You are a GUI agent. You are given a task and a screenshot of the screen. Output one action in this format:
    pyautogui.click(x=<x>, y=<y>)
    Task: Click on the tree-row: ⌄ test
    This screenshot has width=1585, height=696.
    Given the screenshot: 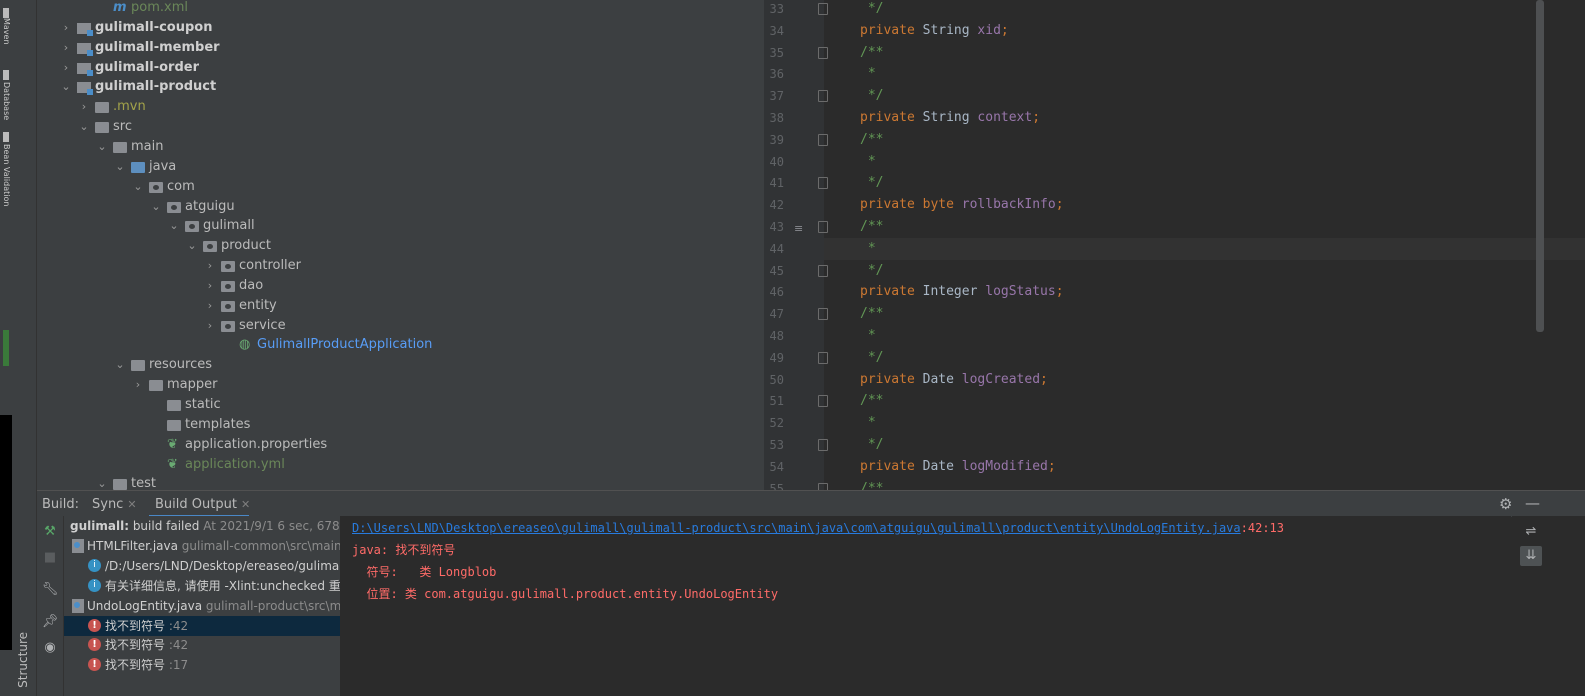 What is the action you would take?
    pyautogui.click(x=400, y=482)
    